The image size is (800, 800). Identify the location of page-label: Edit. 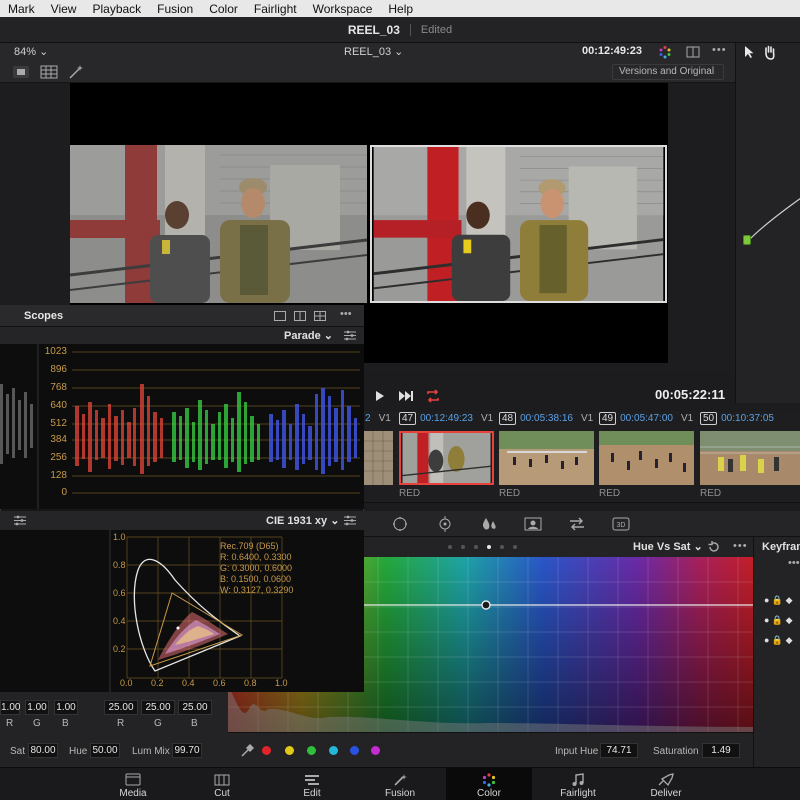
(312, 793).